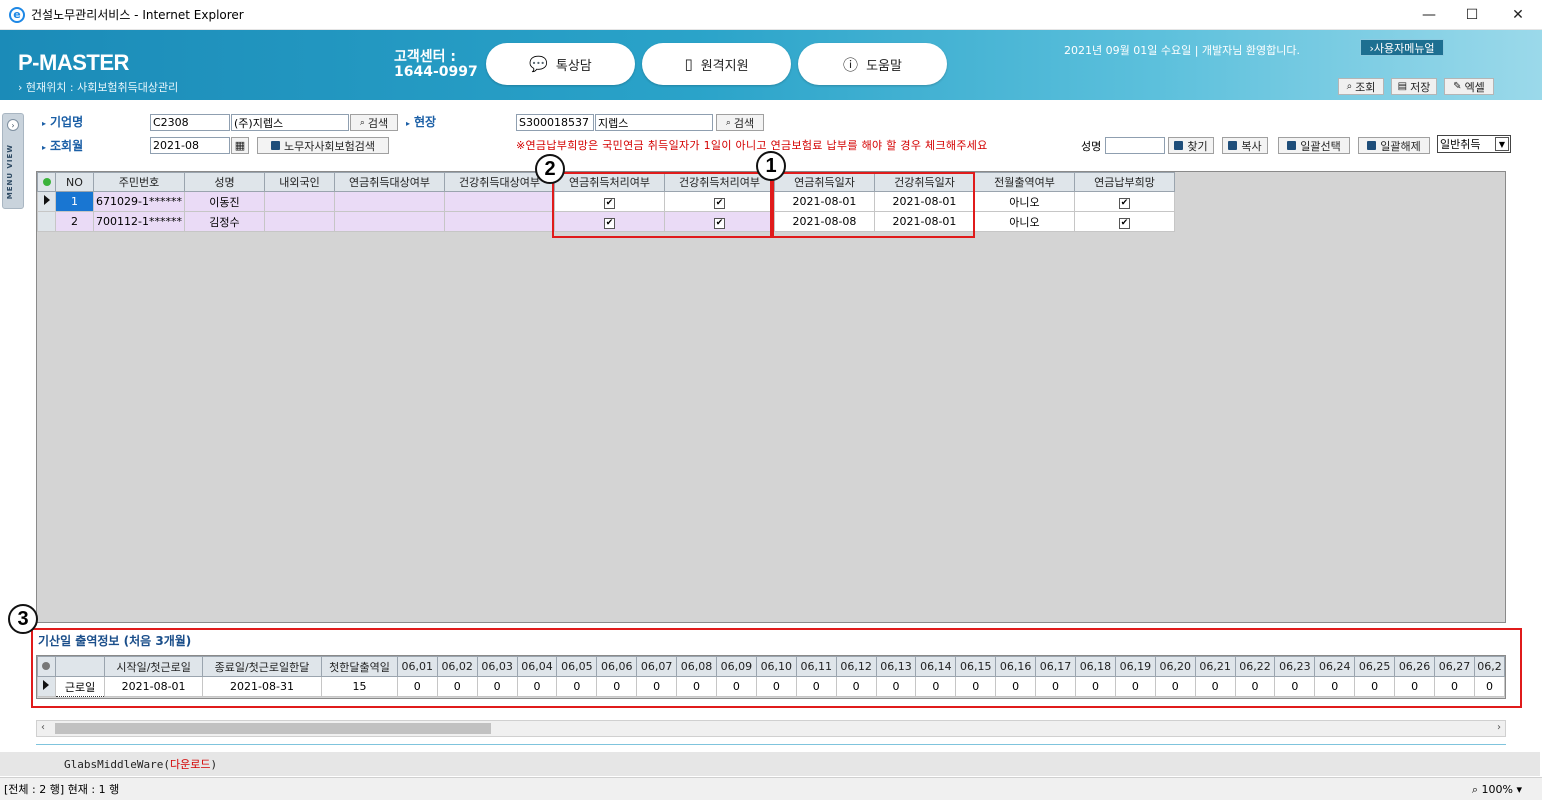  I want to click on name-input, so click(1135, 145).